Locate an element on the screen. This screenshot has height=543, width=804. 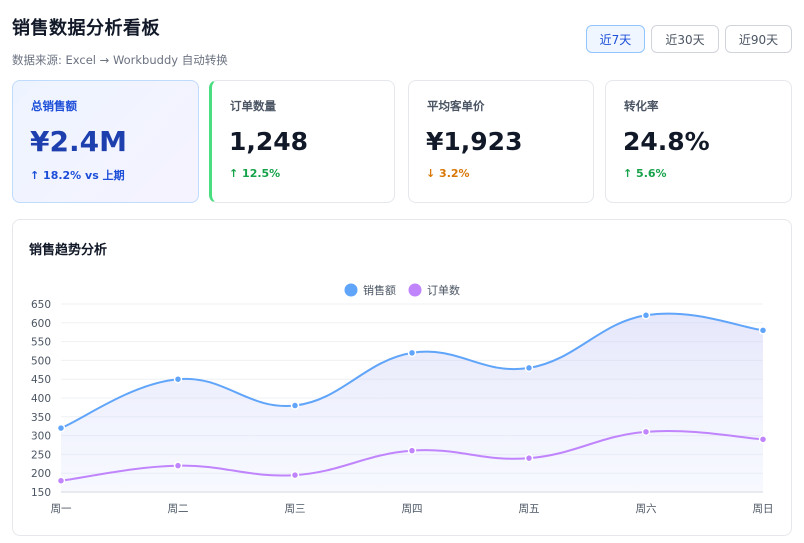
kpi-card-order-count: 订单数量 1,248 ↑ 12.5% is located at coordinates (302, 141).